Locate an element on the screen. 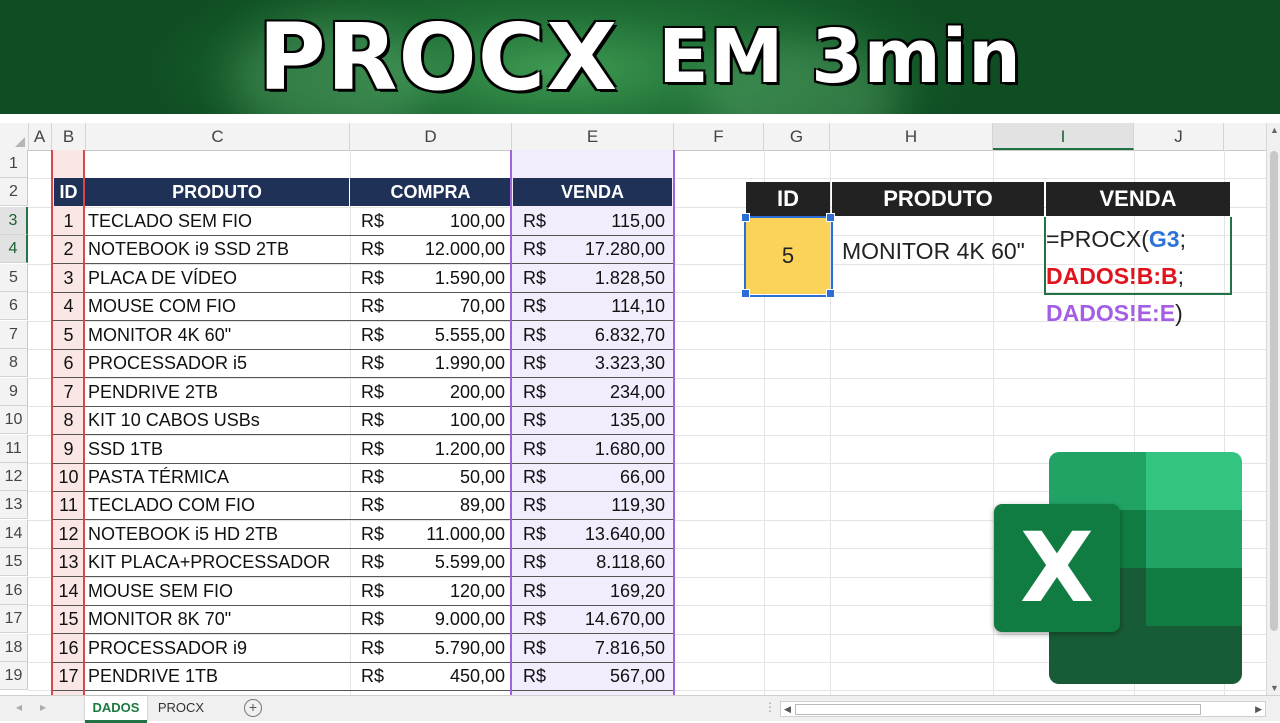 This screenshot has height=723, width=1280. cell-venda-value: 567,00 is located at coordinates (616, 676).